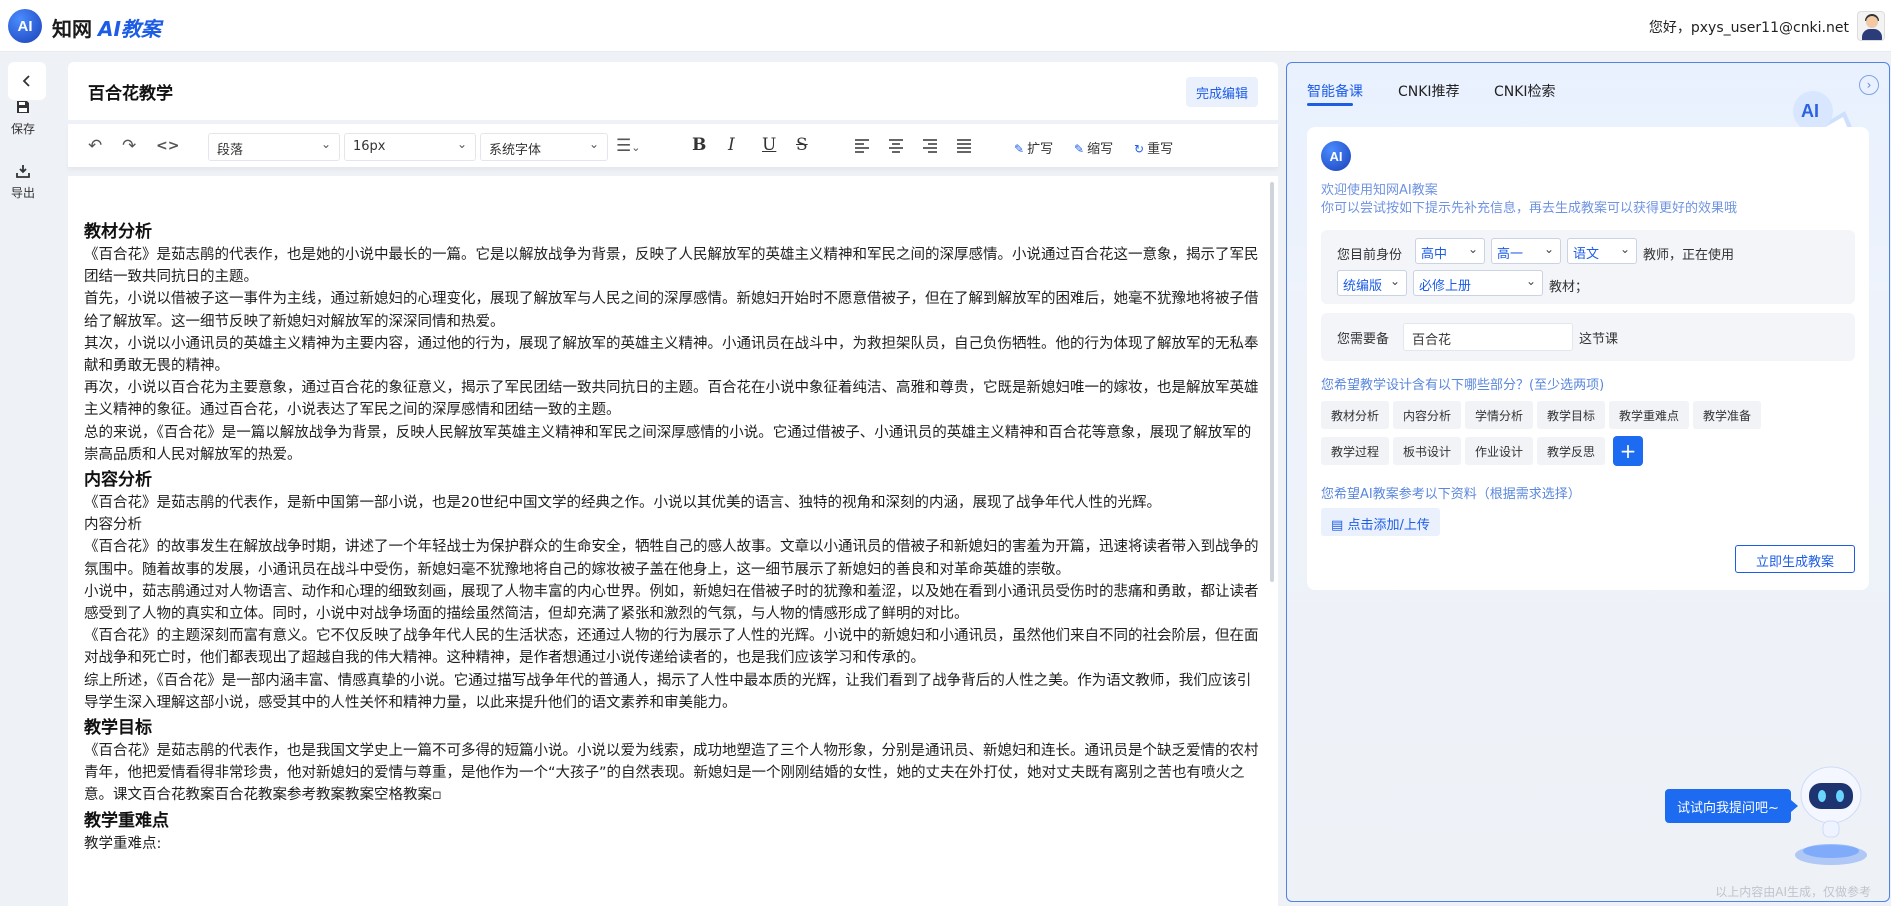  What do you see at coordinates (1372, 283) in the screenshot?
I see `edition-select: 统编版 ⌄` at bounding box center [1372, 283].